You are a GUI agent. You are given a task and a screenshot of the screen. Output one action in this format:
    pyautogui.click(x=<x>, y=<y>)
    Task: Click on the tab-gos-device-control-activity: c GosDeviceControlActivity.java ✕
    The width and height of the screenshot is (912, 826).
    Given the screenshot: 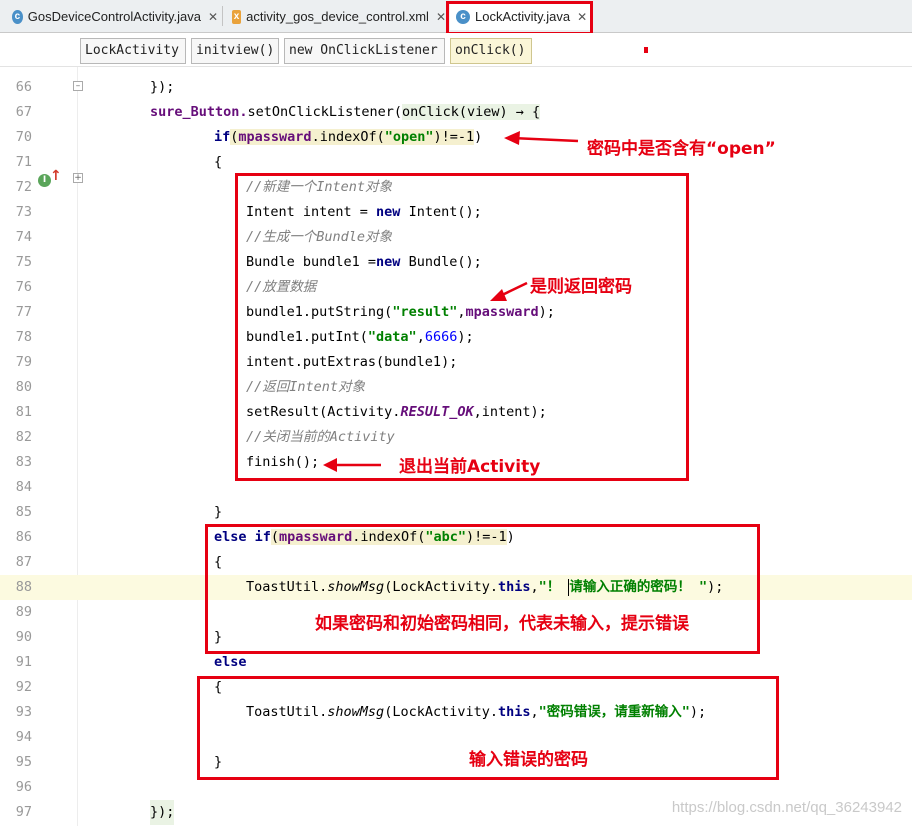 What is the action you would take?
    pyautogui.click(x=112, y=16)
    